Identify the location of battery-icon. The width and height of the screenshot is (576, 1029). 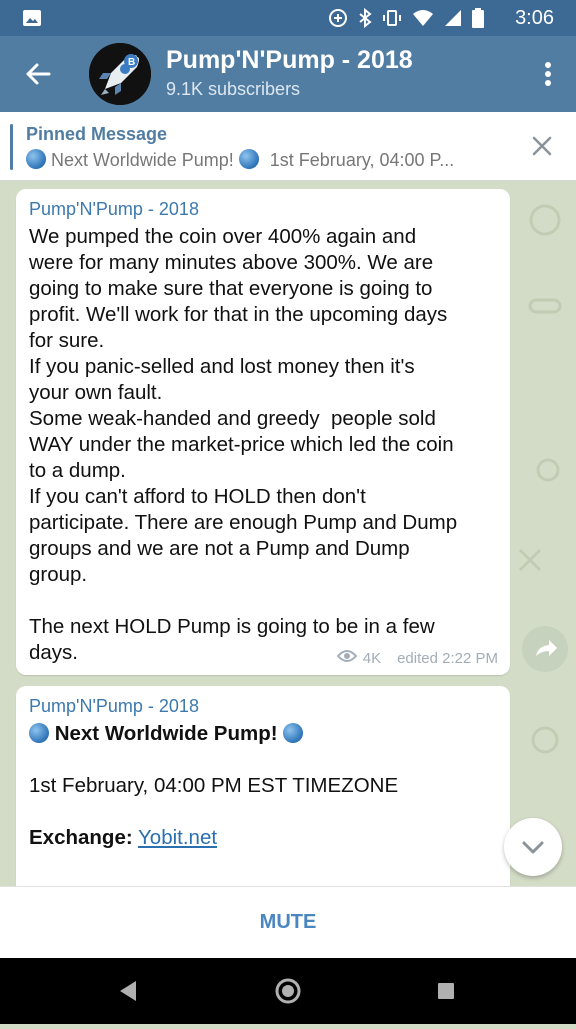
(478, 21).